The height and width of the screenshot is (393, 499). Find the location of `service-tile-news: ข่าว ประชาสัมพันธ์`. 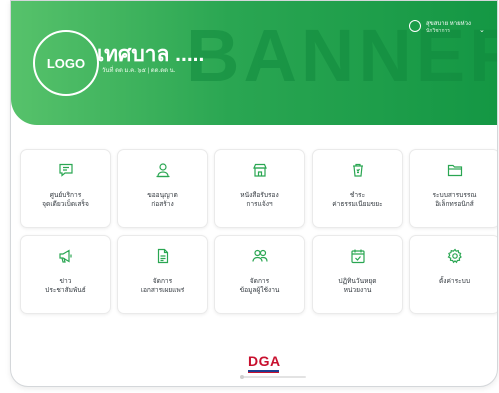

service-tile-news: ข่าว ประชาสัมพันธ์ is located at coordinates (65, 274).